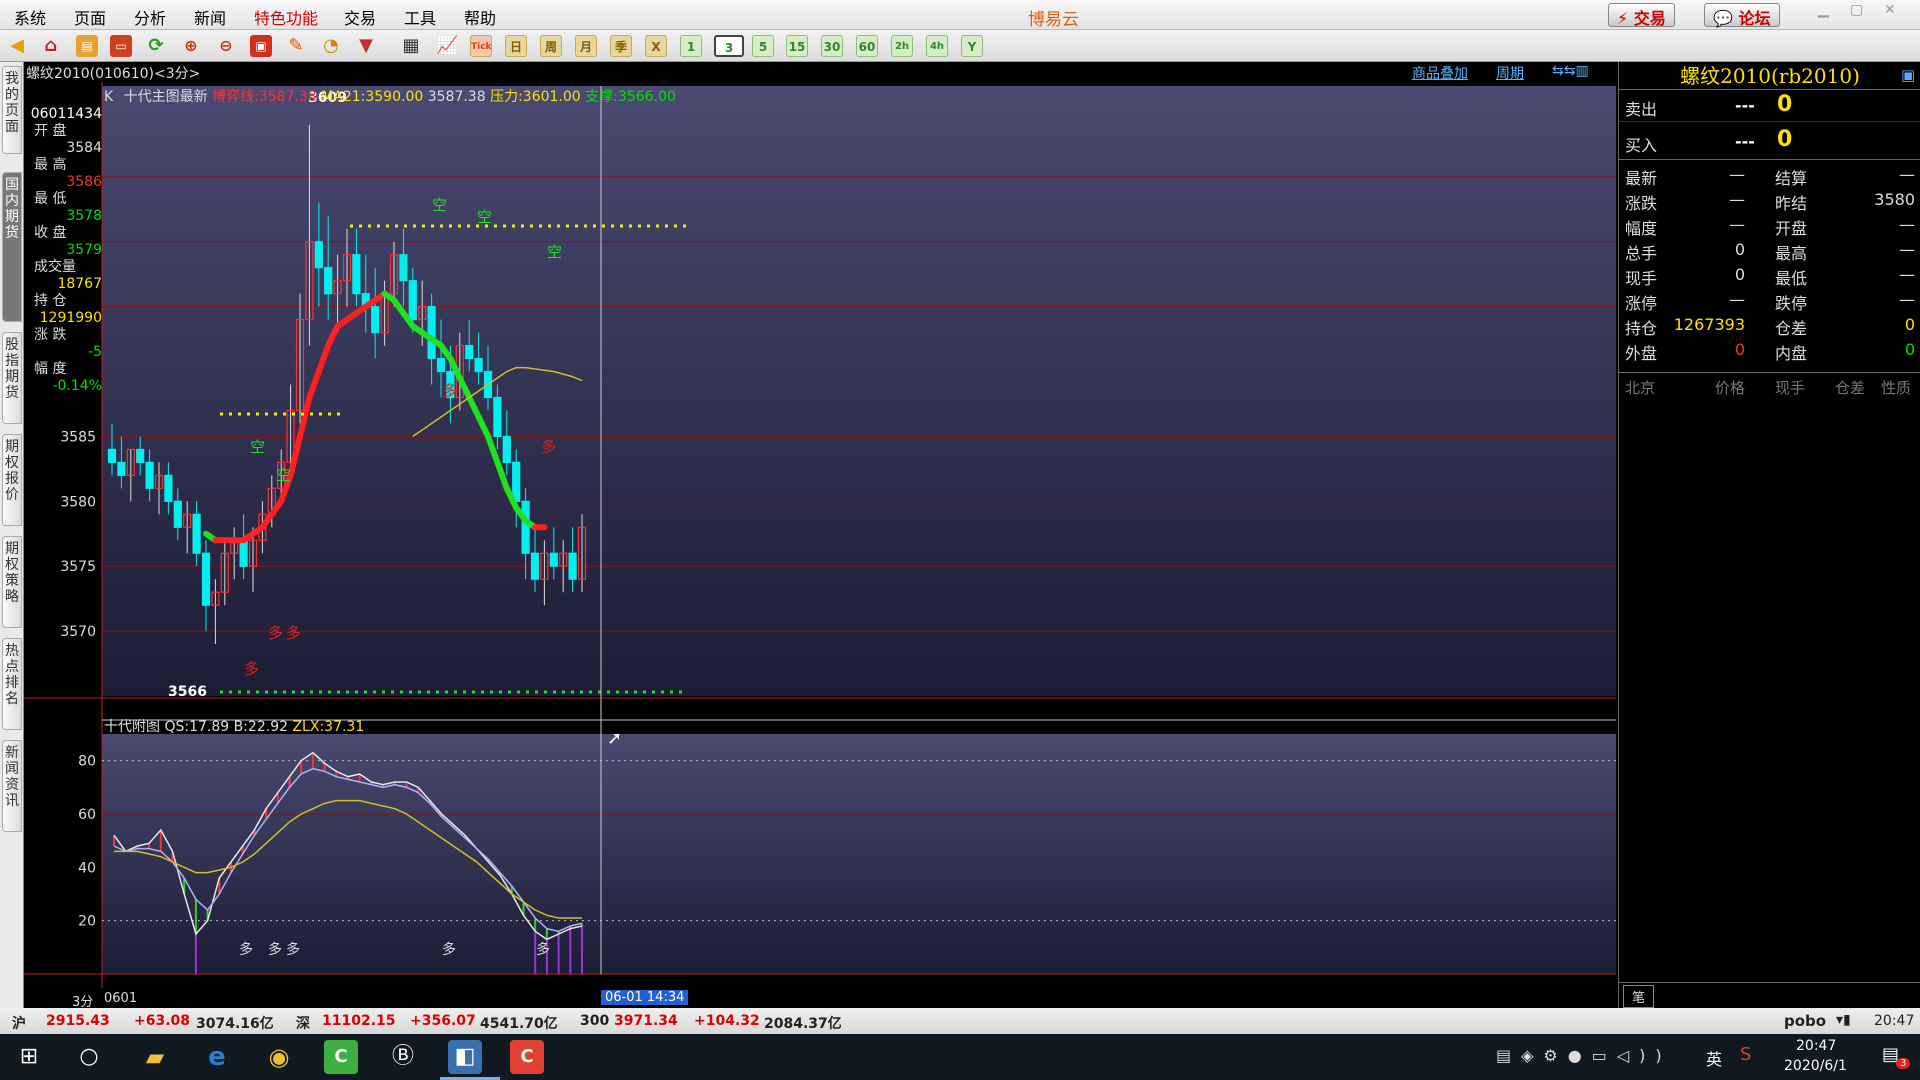 The width and height of the screenshot is (1920, 1080). Describe the element at coordinates (1791, 278) in the screenshot. I see `quote-label: 最低` at that location.